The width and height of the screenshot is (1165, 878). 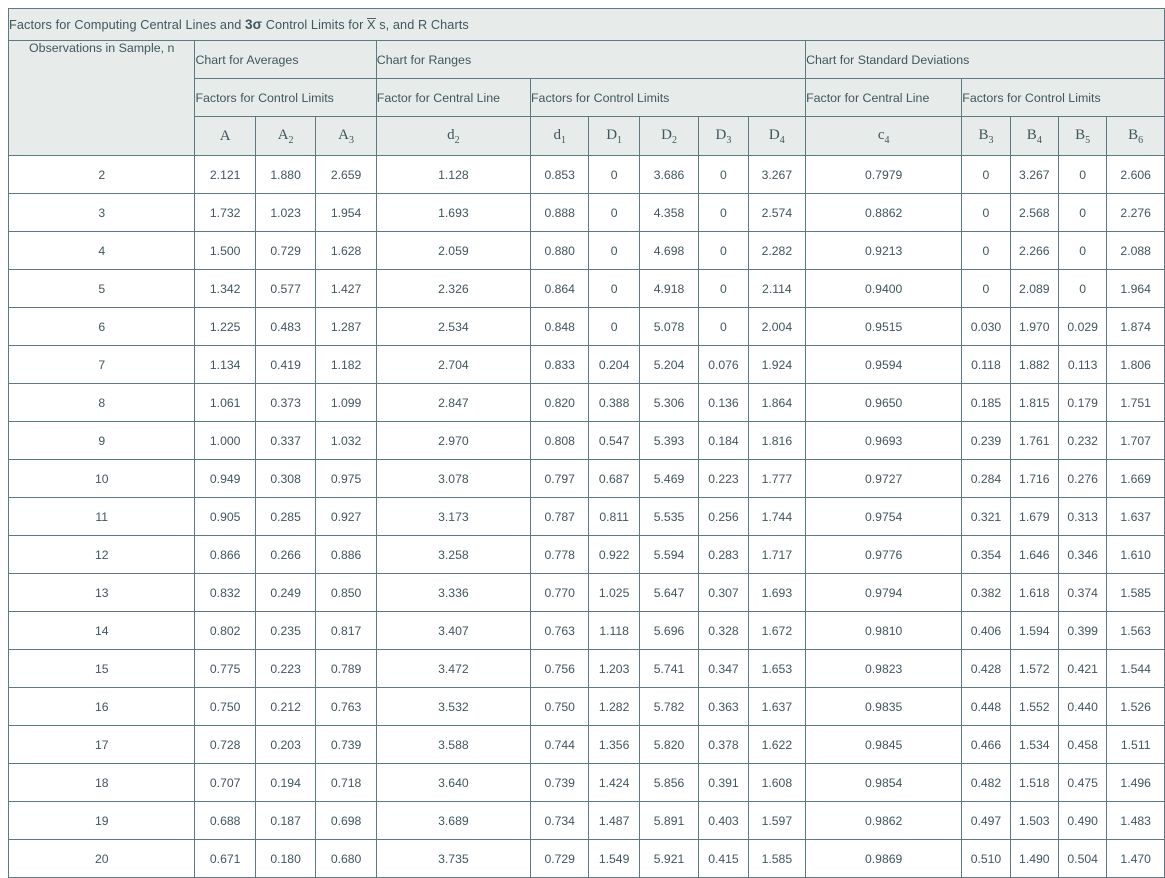 I want to click on column-header-B5: B5, so click(x=1082, y=136).